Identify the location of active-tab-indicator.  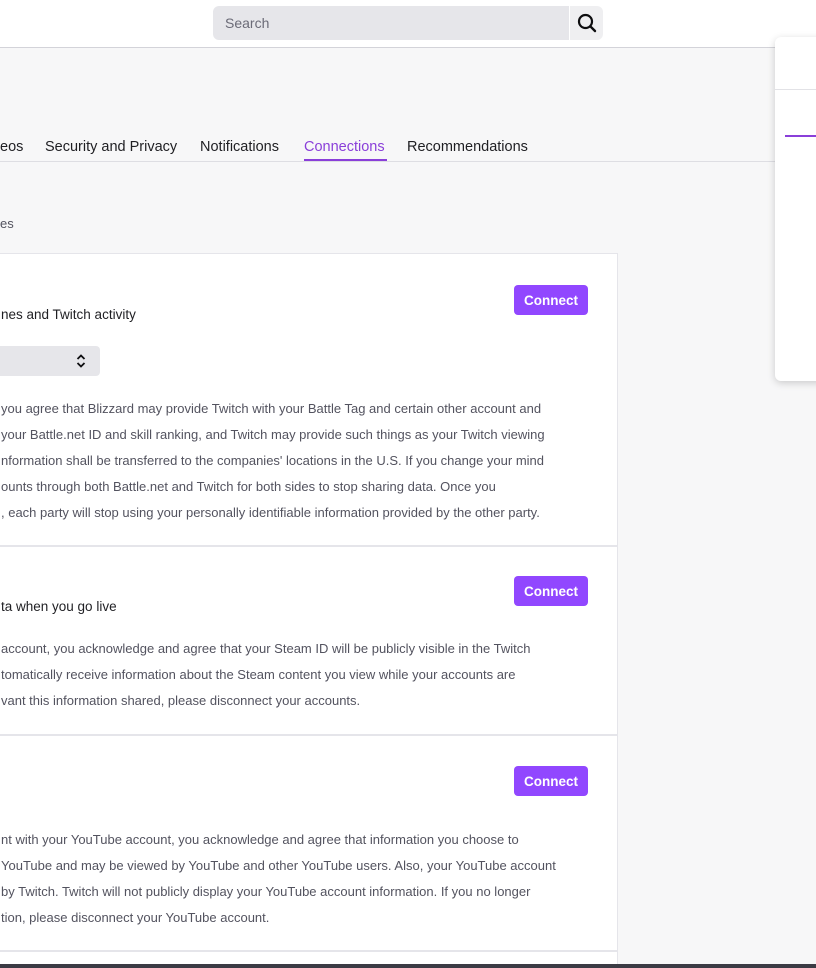
(345, 160).